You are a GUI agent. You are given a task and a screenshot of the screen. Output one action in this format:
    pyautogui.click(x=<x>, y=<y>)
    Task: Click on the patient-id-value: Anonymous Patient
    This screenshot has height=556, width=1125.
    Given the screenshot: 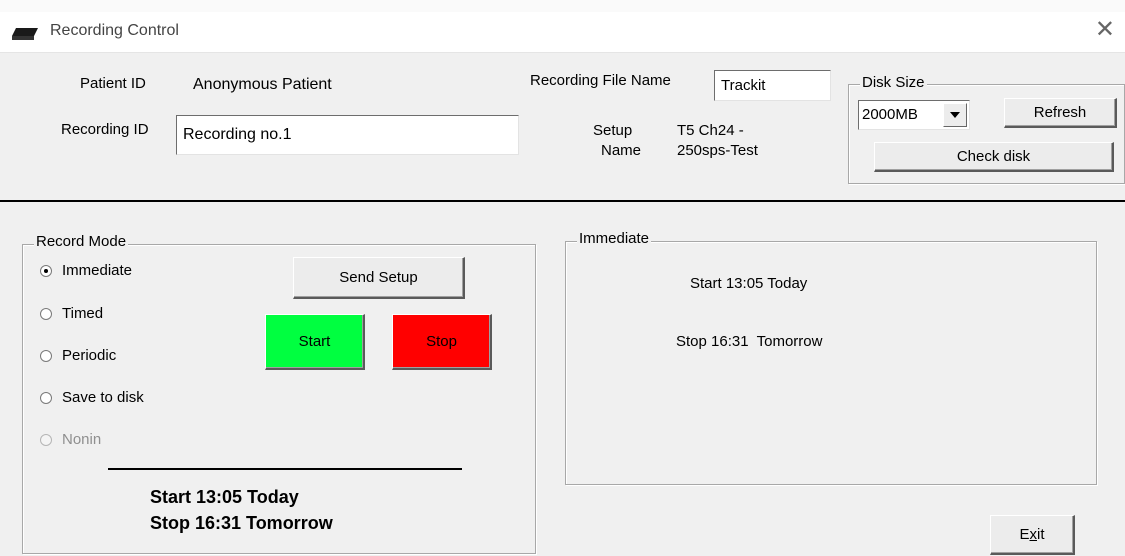 What is the action you would take?
    pyautogui.click(x=262, y=84)
    